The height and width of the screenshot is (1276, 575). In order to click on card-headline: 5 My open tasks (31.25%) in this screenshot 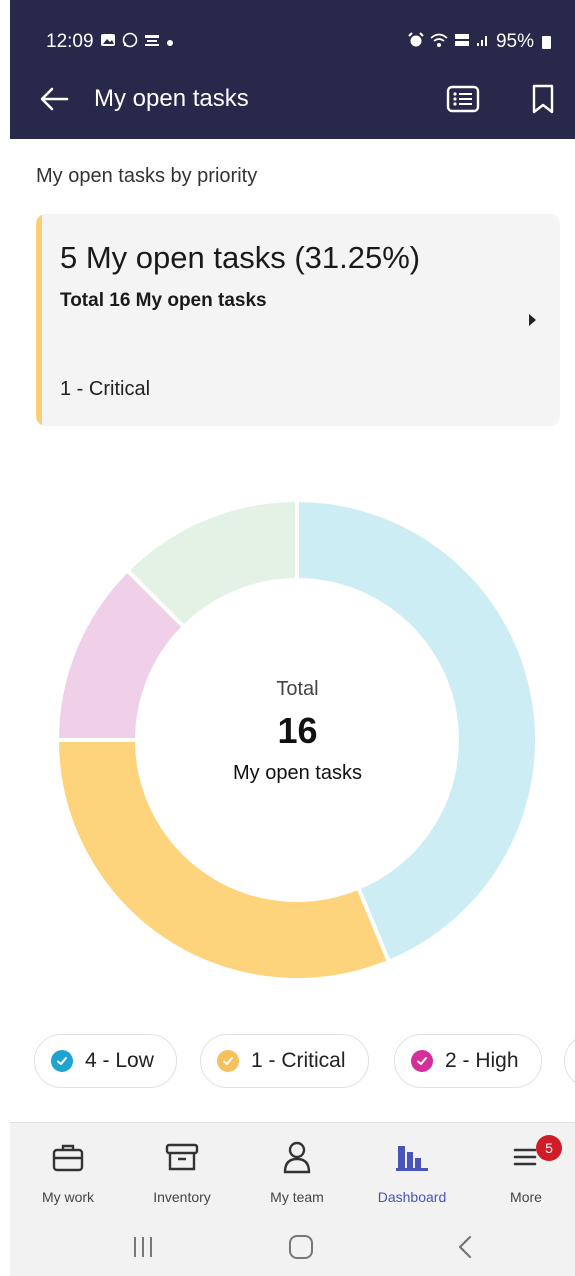, I will do `click(240, 257)`.